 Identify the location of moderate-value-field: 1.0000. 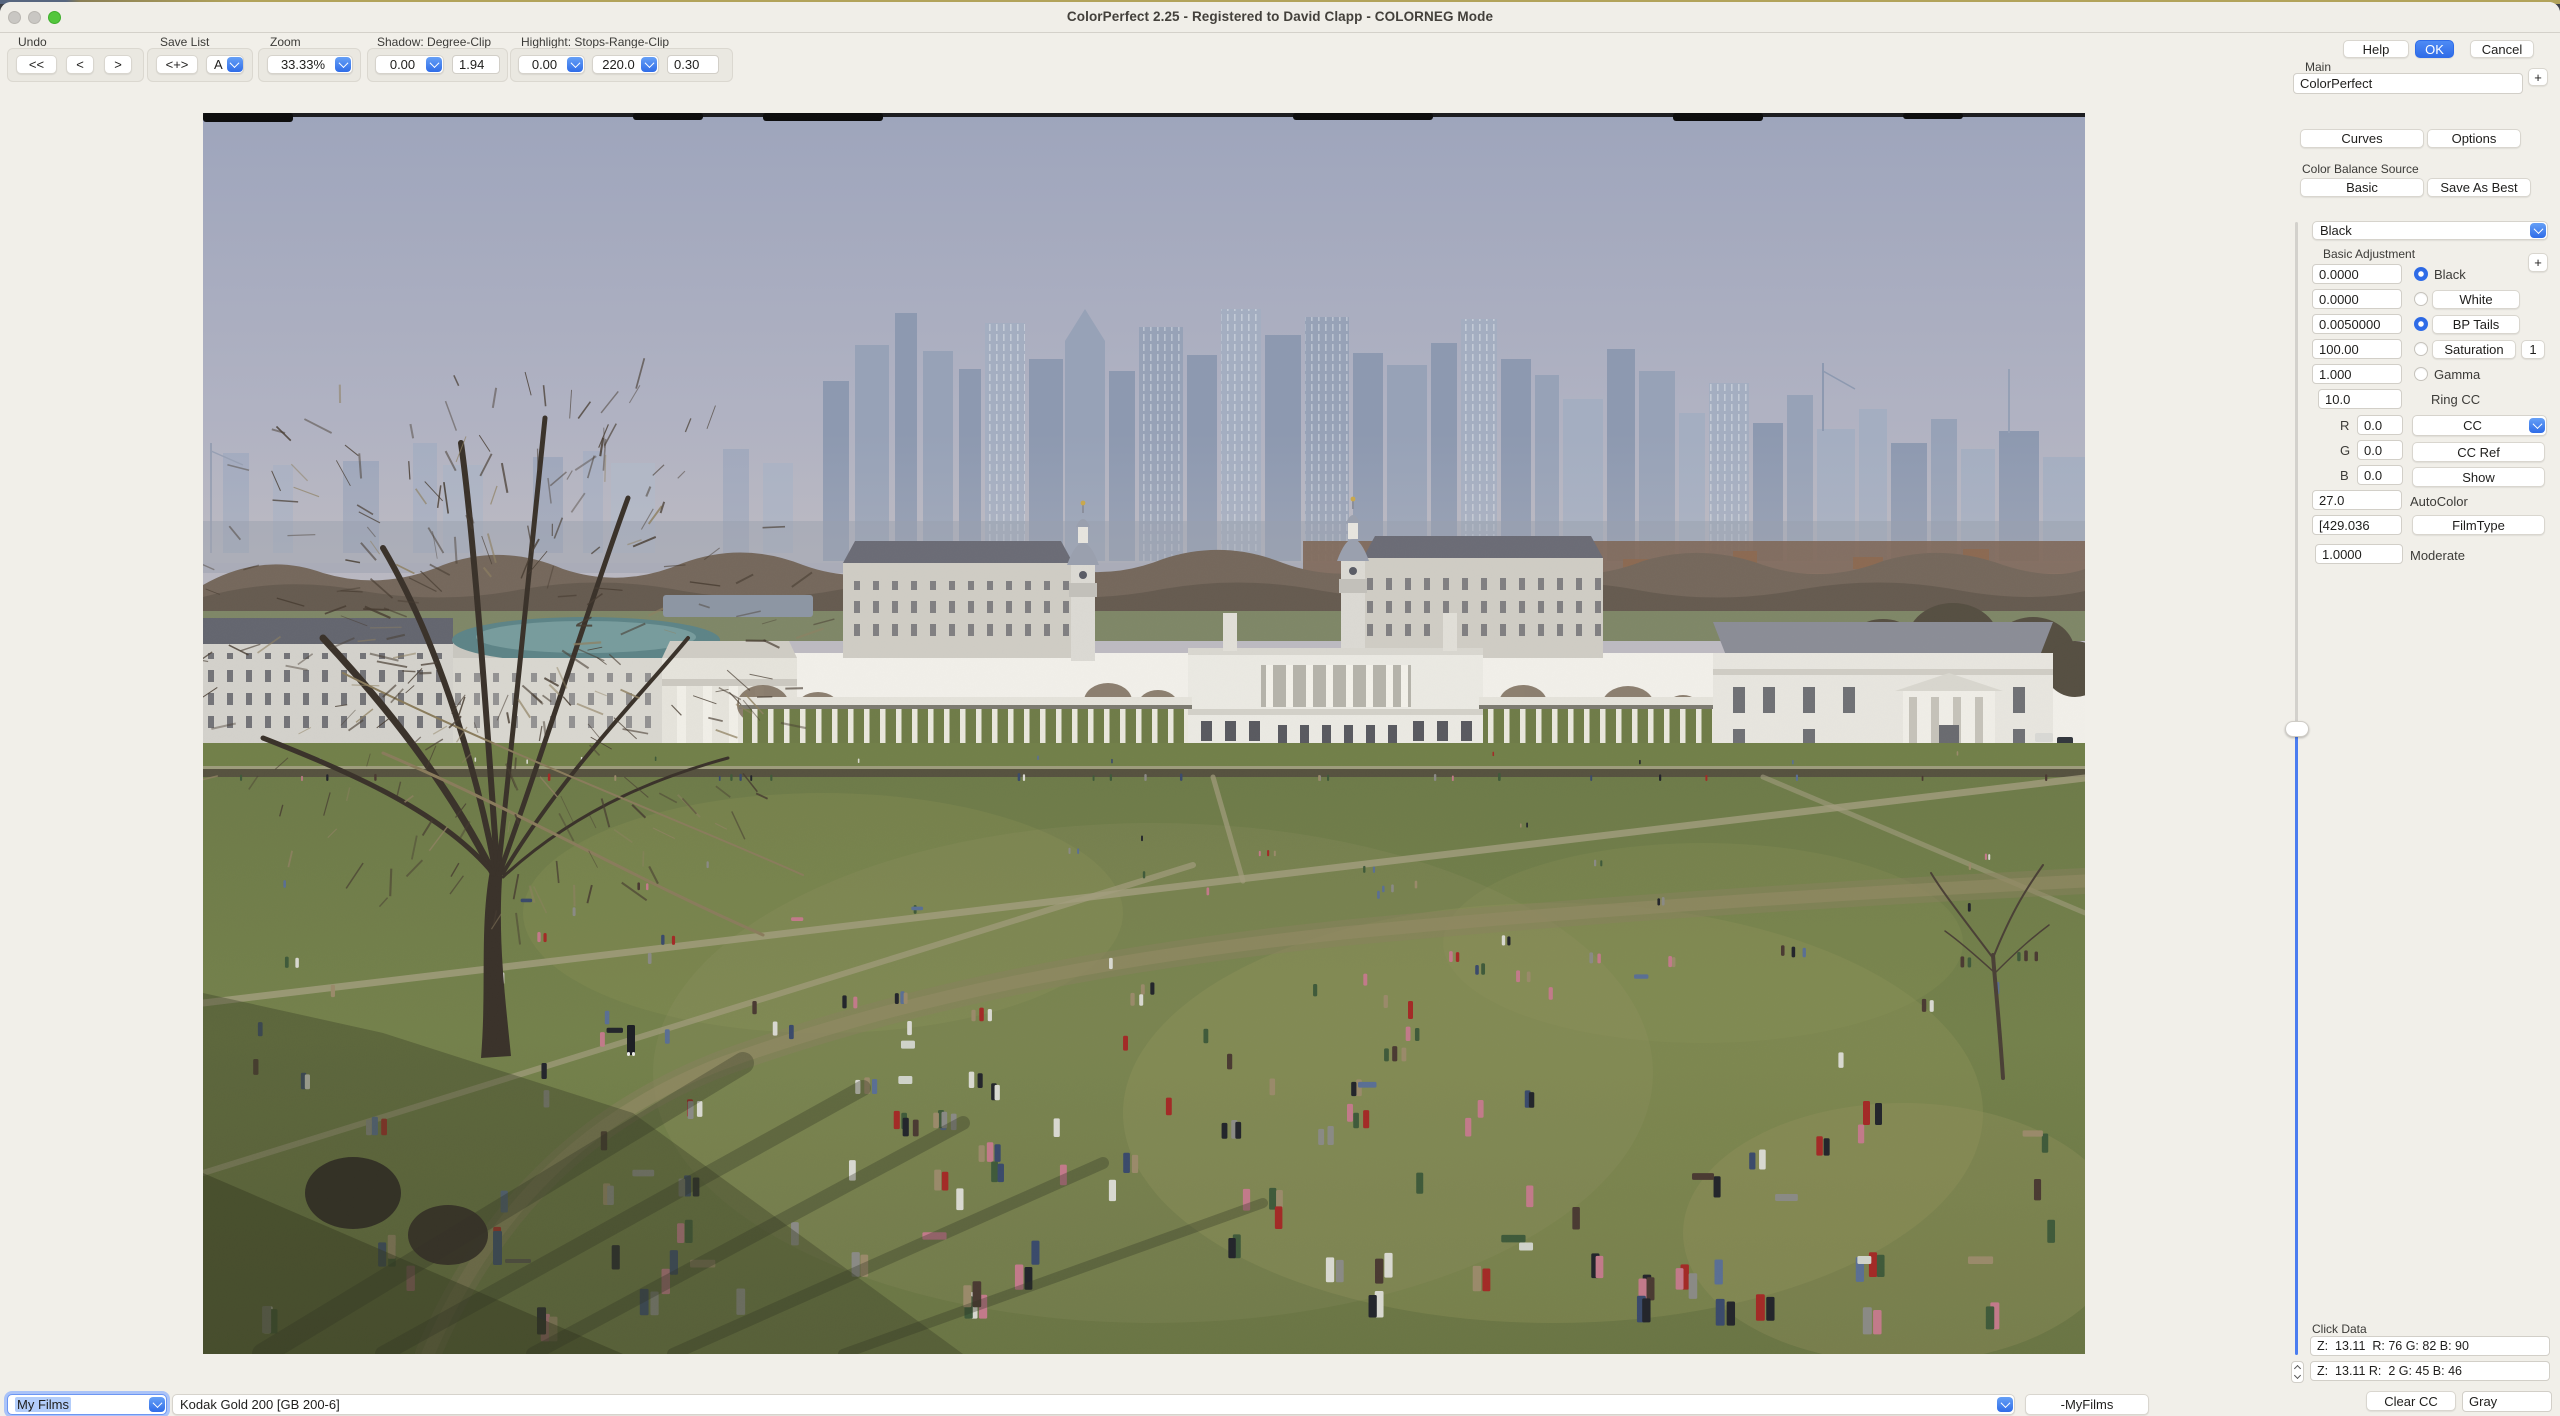
(2359, 554).